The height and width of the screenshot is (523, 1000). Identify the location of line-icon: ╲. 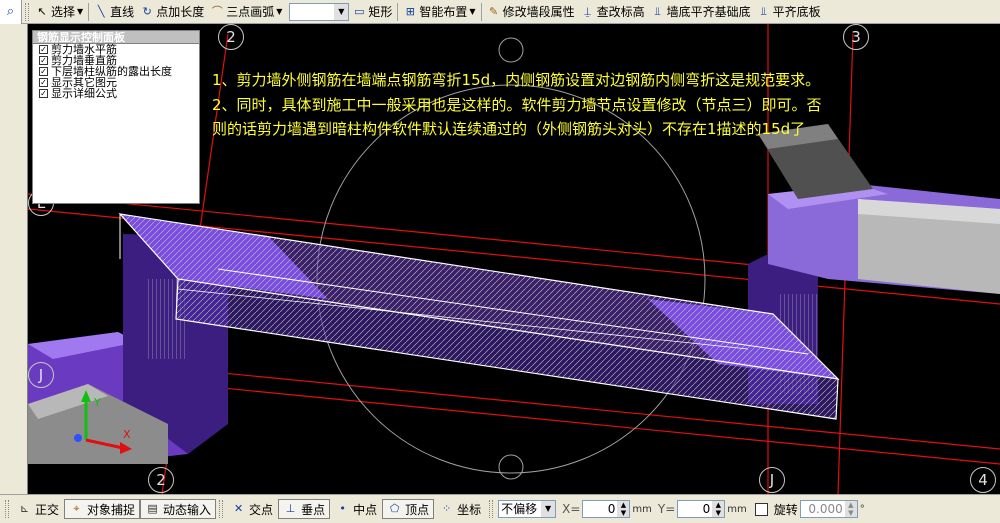
(101, 11).